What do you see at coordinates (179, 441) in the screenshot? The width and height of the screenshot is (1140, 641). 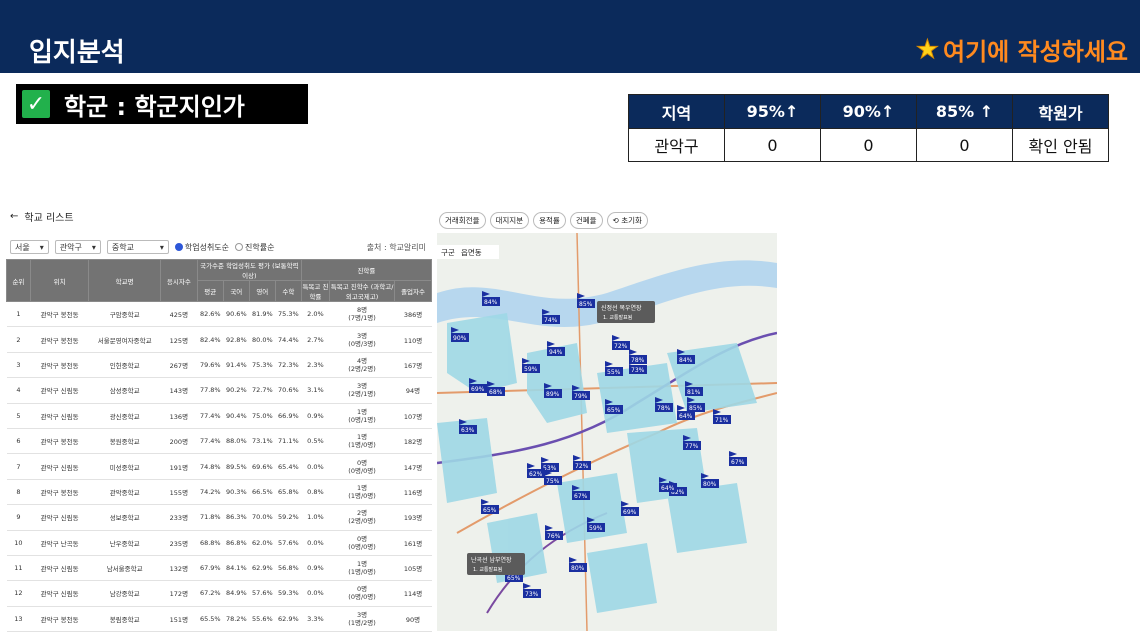 I see `table-cell: 200명` at bounding box center [179, 441].